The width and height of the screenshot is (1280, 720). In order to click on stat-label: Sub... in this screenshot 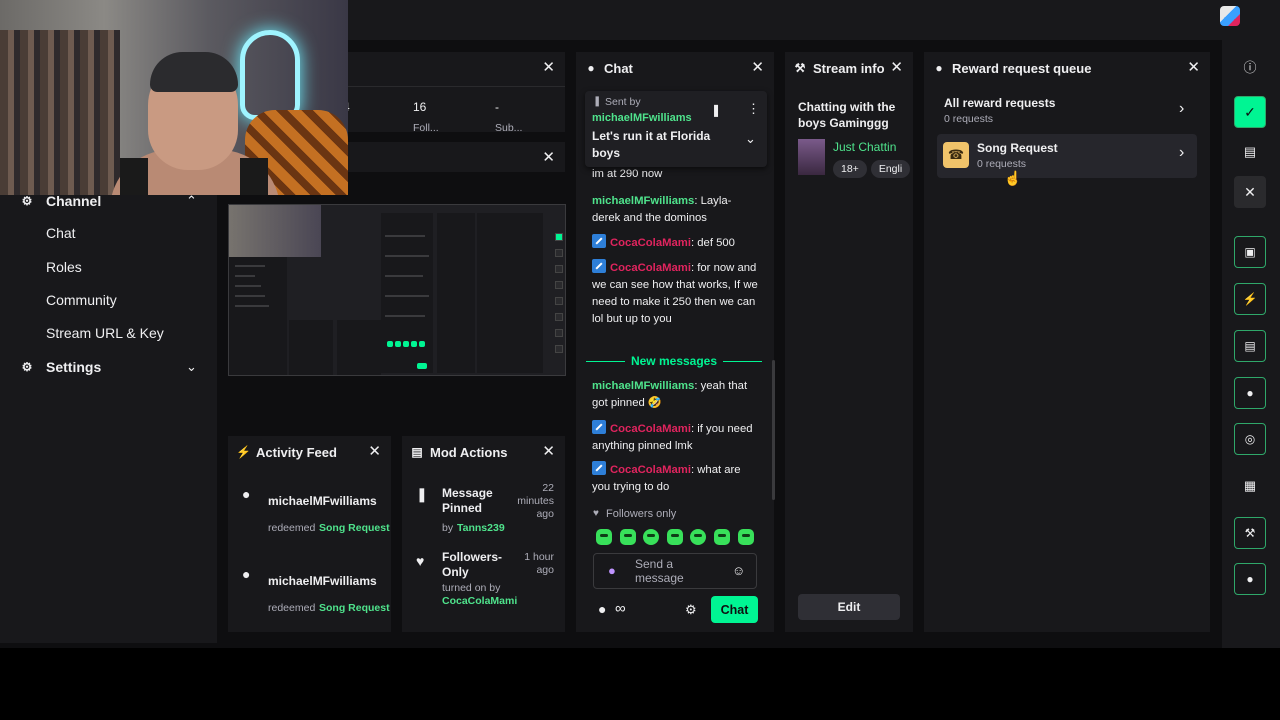, I will do `click(509, 127)`.